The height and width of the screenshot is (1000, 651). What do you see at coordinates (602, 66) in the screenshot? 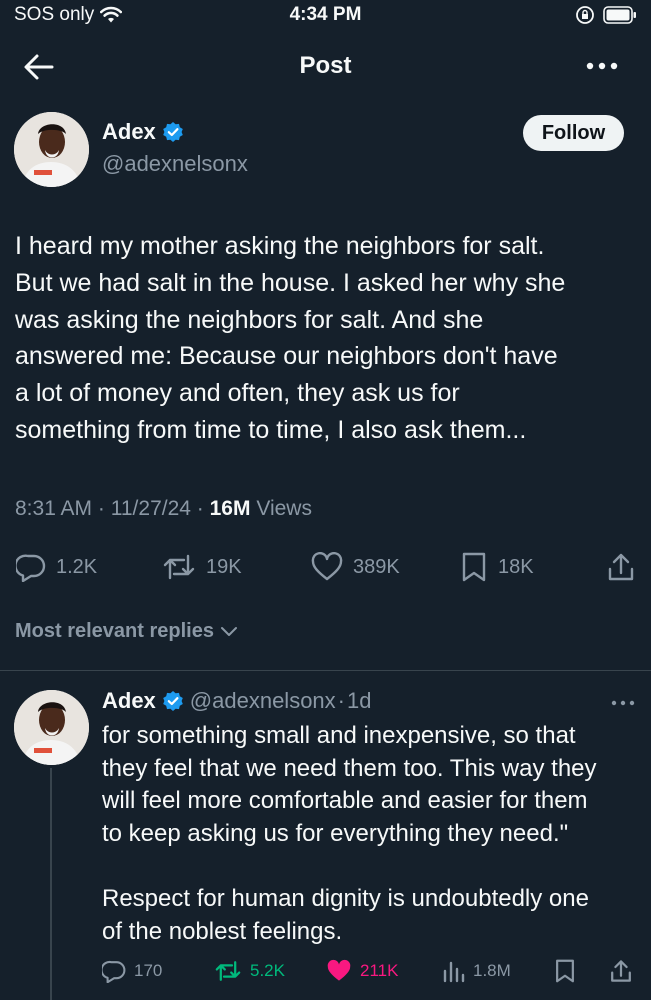
I see `more-options-icon` at bounding box center [602, 66].